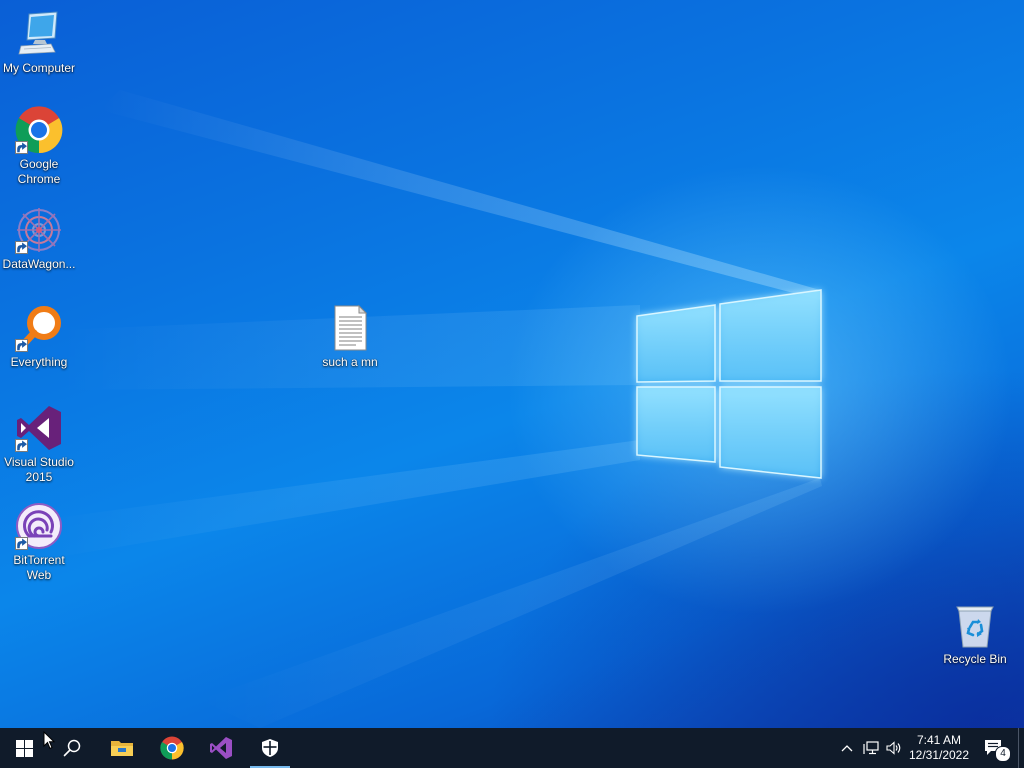 The width and height of the screenshot is (1024, 768). I want to click on start-button, so click(24, 748).